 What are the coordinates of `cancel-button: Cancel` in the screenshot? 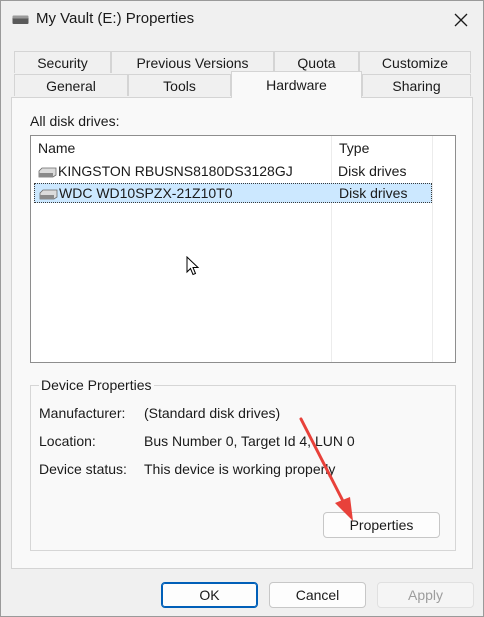 It's located at (317, 595).